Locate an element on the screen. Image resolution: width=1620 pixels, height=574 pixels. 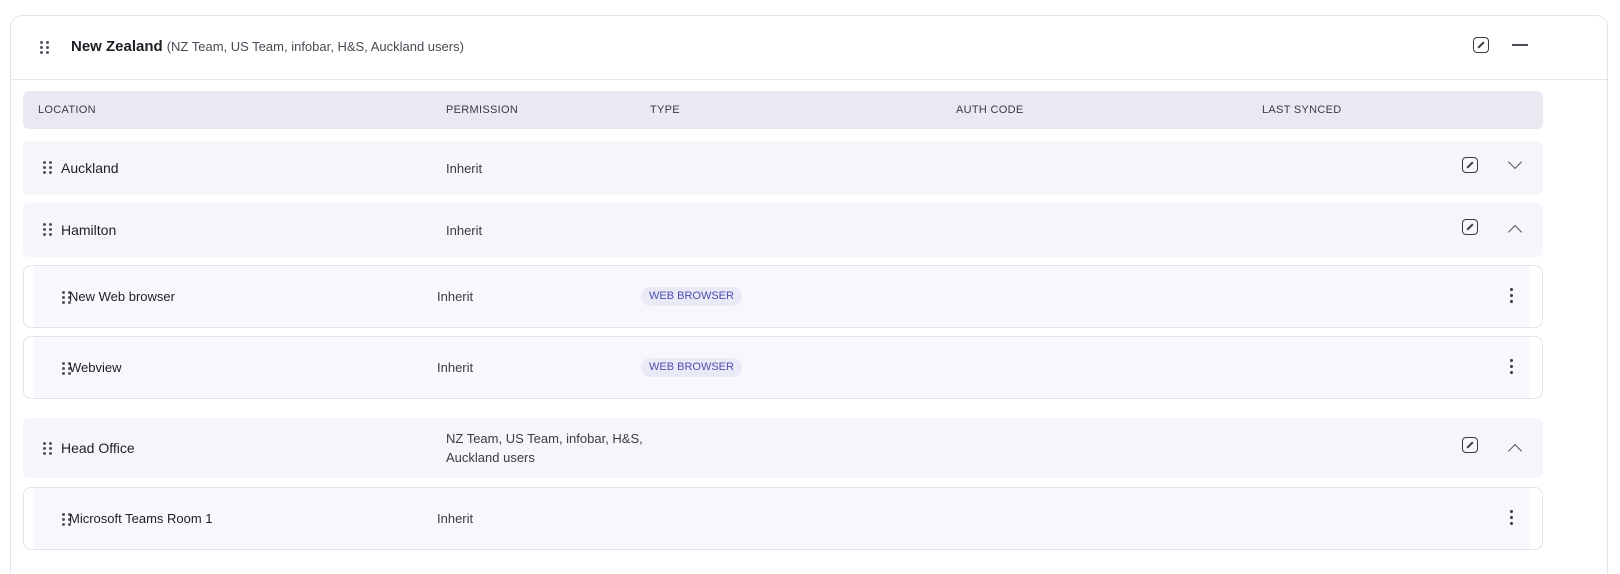
location-permission-line: Auckland users is located at coordinates (490, 457).